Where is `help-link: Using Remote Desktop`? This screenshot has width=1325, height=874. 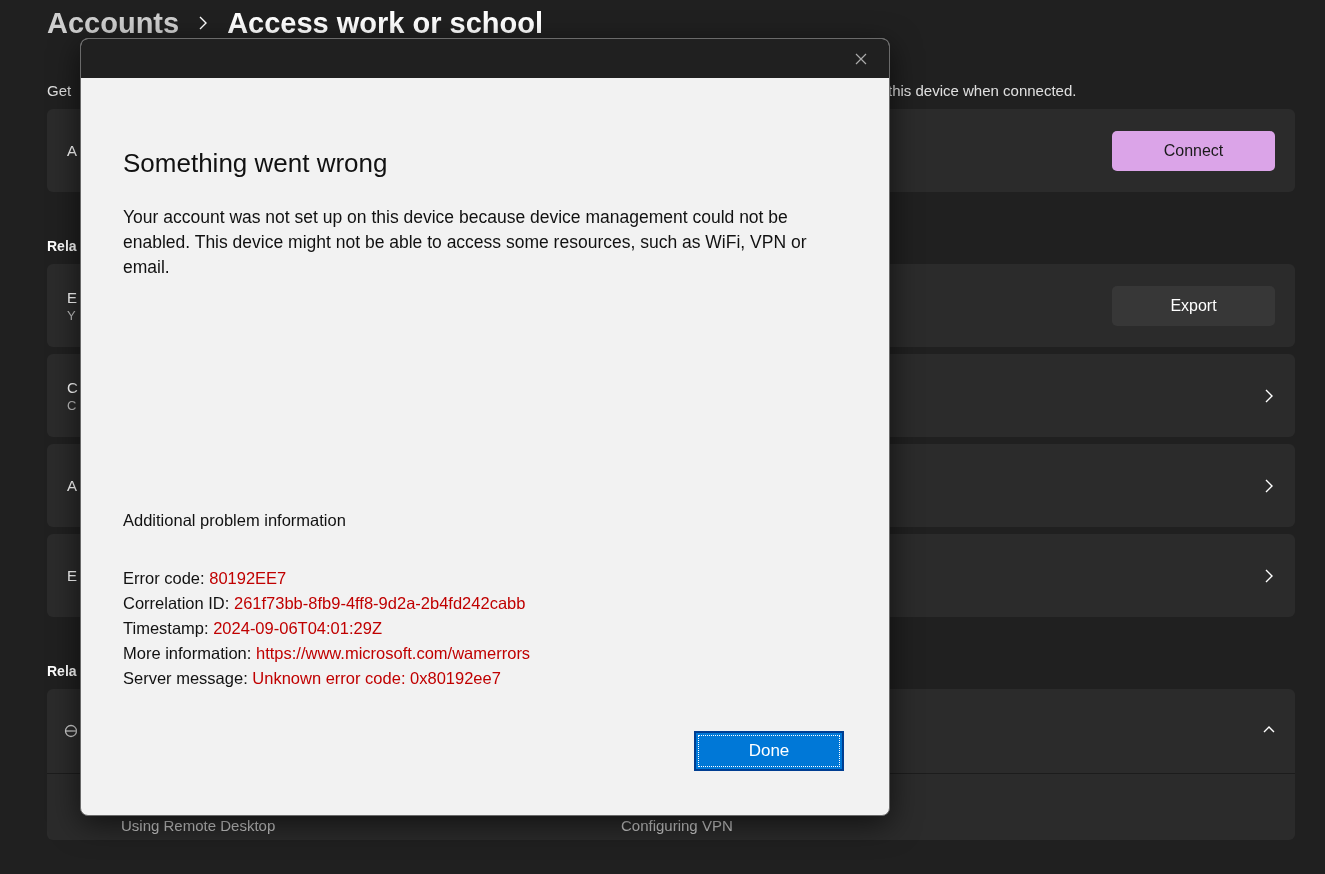 help-link: Using Remote Desktop is located at coordinates (371, 825).